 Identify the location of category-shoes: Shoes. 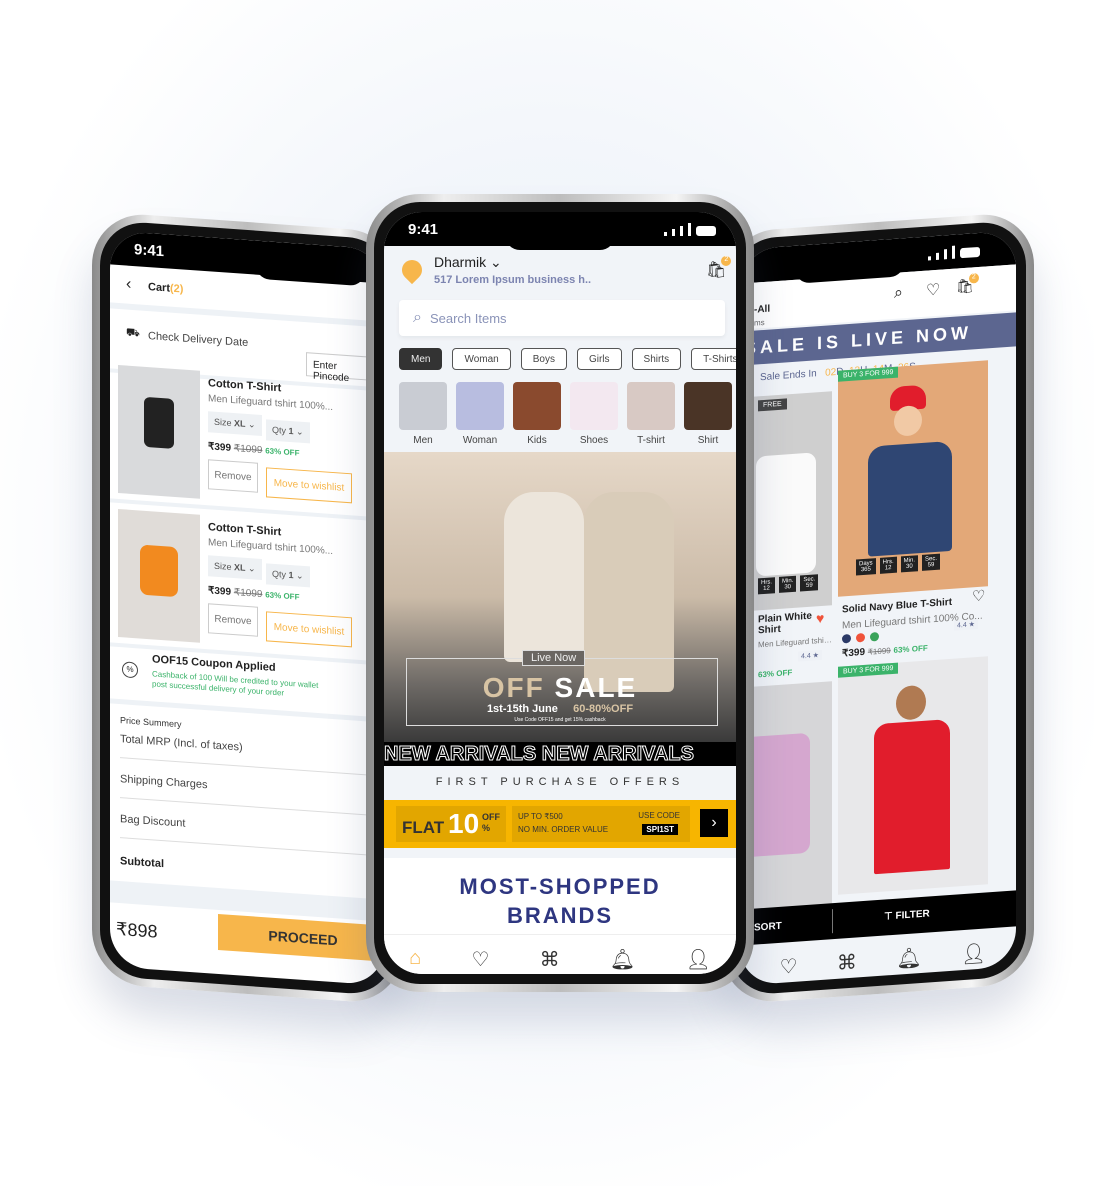
(594, 414).